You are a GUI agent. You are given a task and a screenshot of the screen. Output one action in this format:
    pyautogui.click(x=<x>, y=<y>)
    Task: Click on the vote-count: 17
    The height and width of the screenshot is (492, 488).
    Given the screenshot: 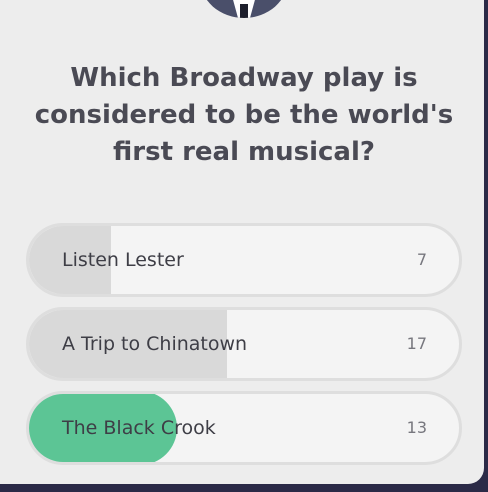 What is the action you would take?
    pyautogui.click(x=416, y=343)
    